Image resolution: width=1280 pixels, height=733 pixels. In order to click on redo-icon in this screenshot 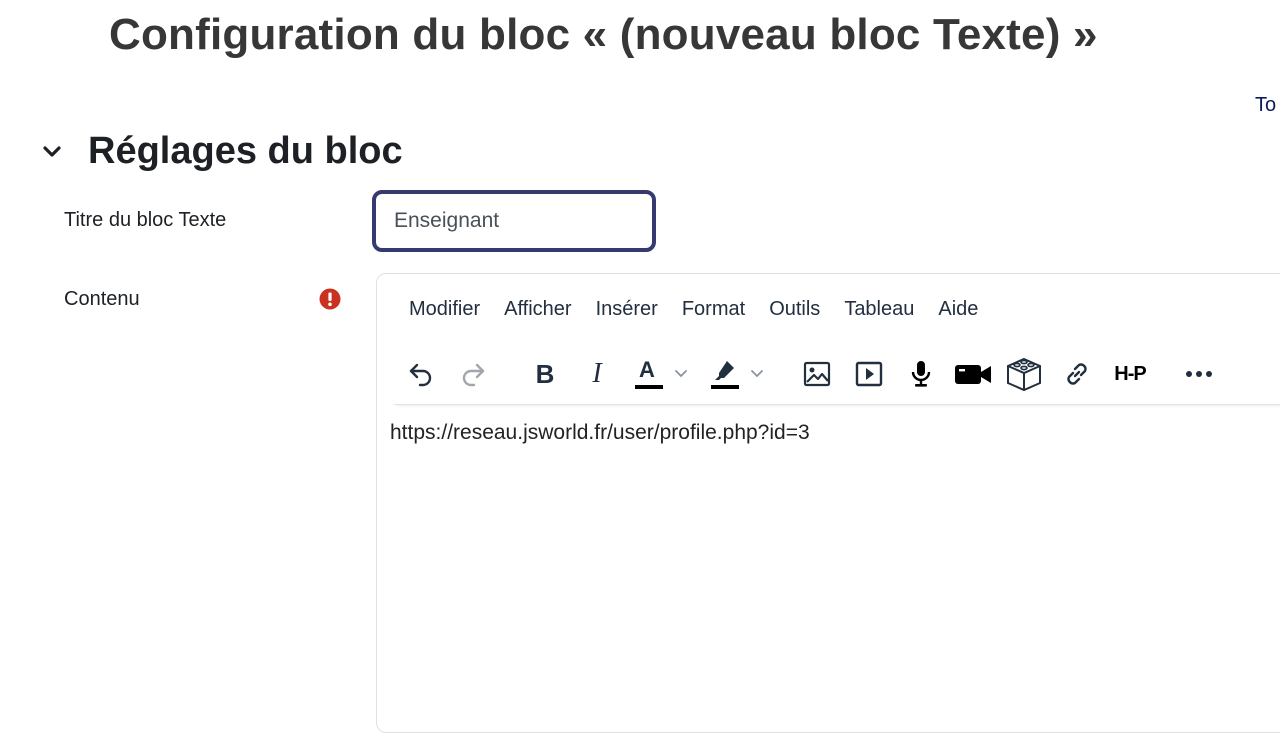, I will do `click(473, 374)`.